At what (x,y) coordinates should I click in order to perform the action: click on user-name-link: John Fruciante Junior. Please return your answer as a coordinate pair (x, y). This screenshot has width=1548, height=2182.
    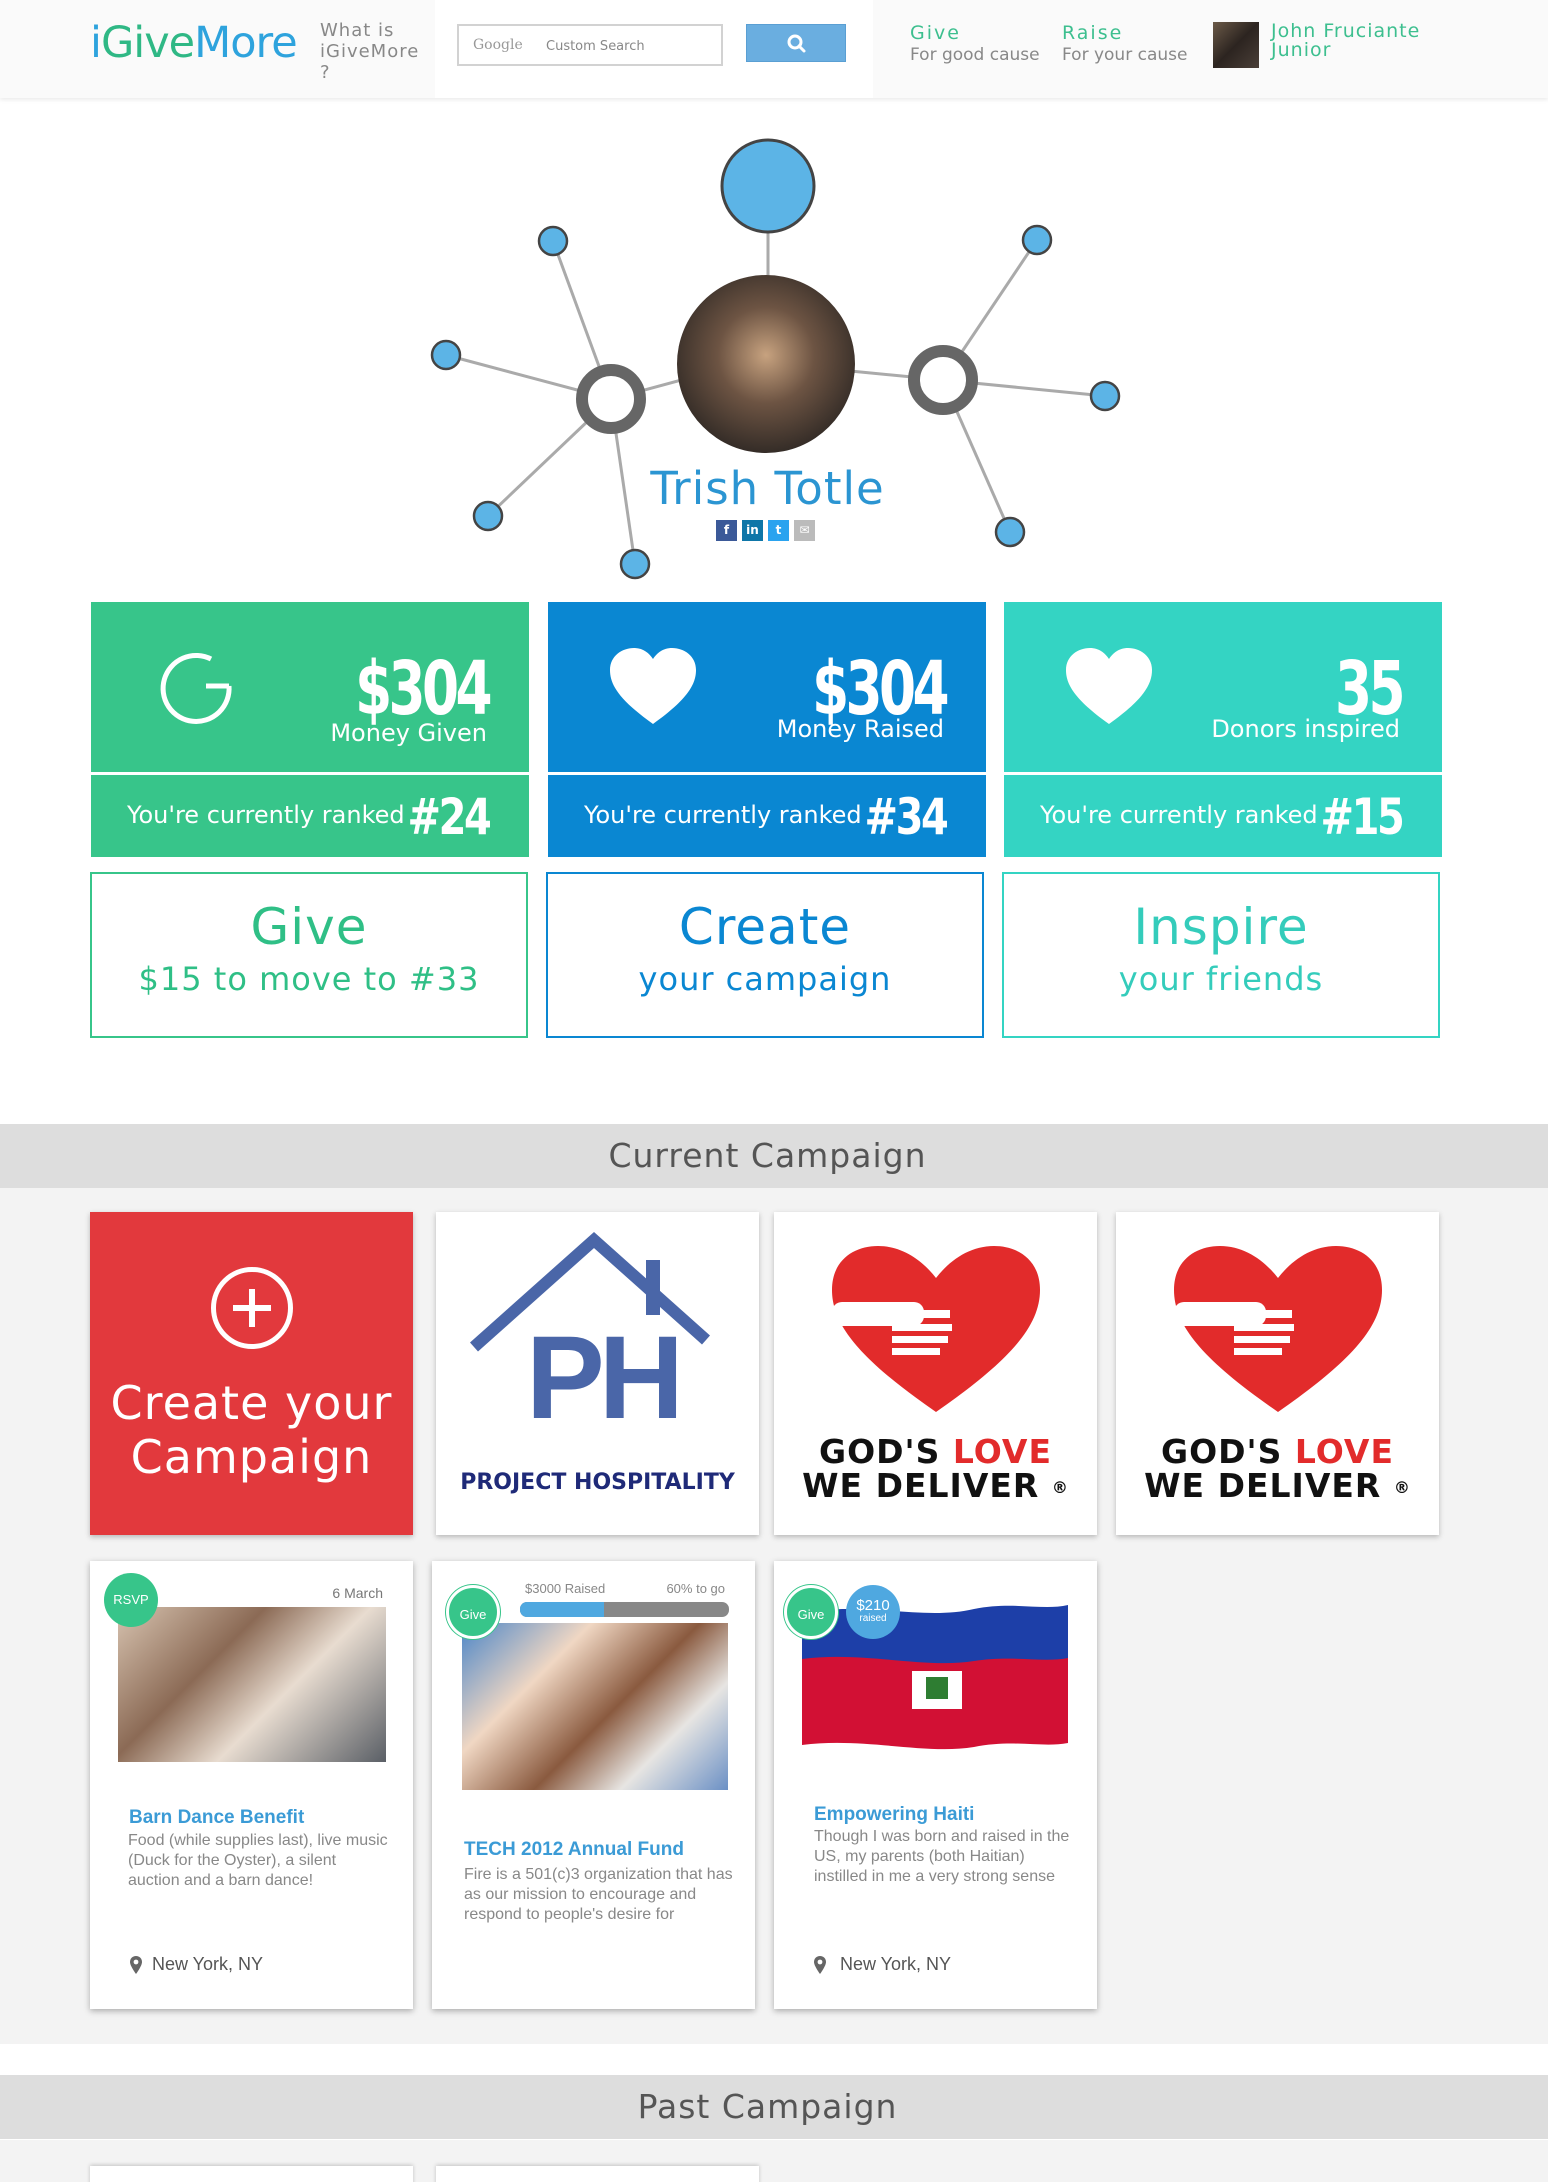
    Looking at the image, I should click on (1345, 41).